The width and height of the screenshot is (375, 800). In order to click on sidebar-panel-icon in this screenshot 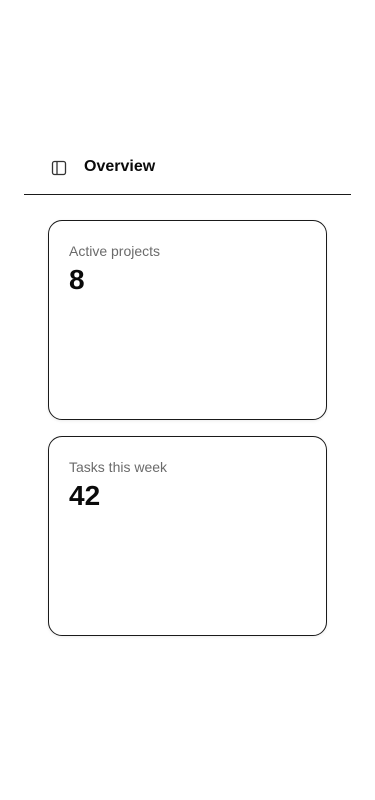, I will do `click(59, 168)`.